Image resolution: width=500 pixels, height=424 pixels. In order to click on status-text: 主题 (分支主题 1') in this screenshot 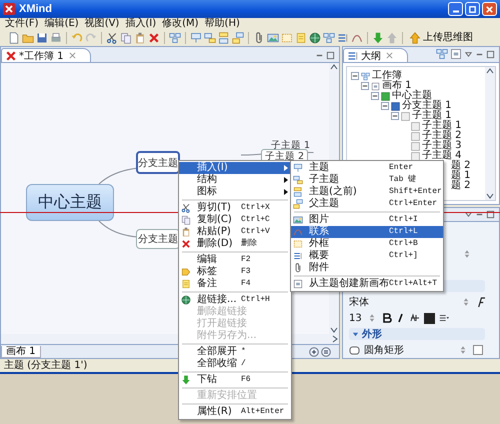, I will do `click(46, 365)`.